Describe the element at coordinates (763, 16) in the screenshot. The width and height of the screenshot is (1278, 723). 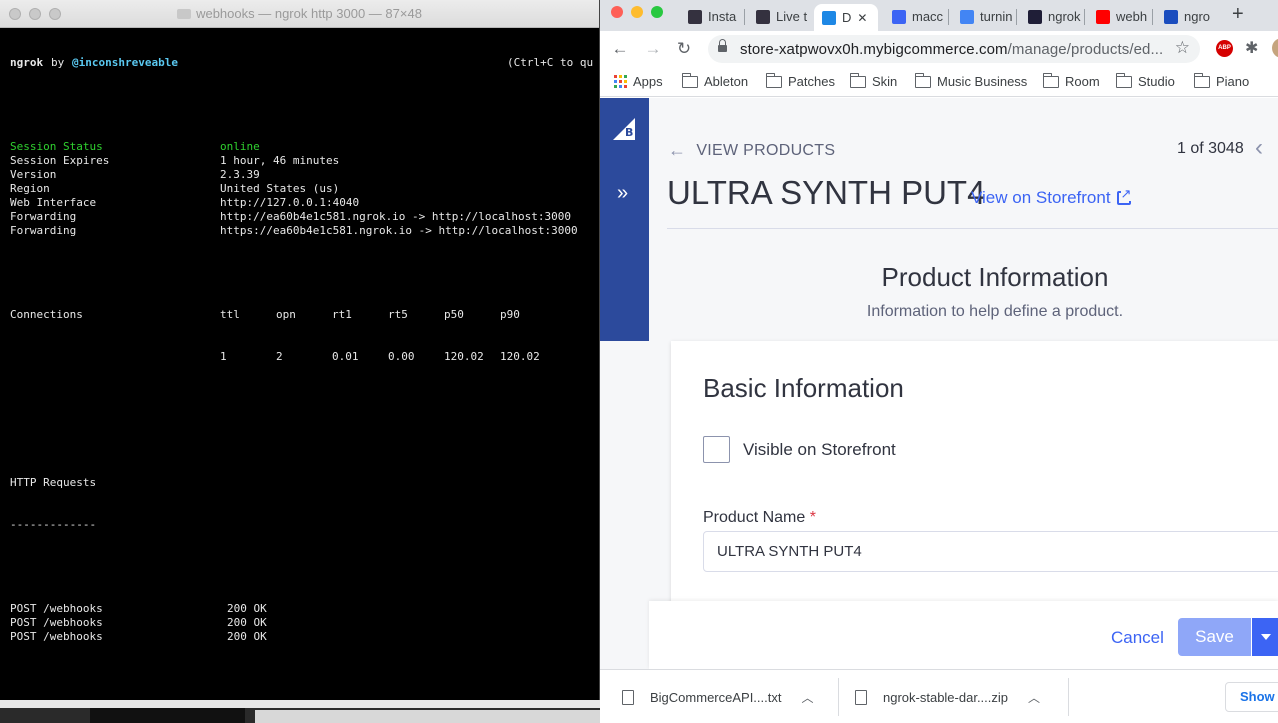
I see `bigcommerce-icon` at that location.